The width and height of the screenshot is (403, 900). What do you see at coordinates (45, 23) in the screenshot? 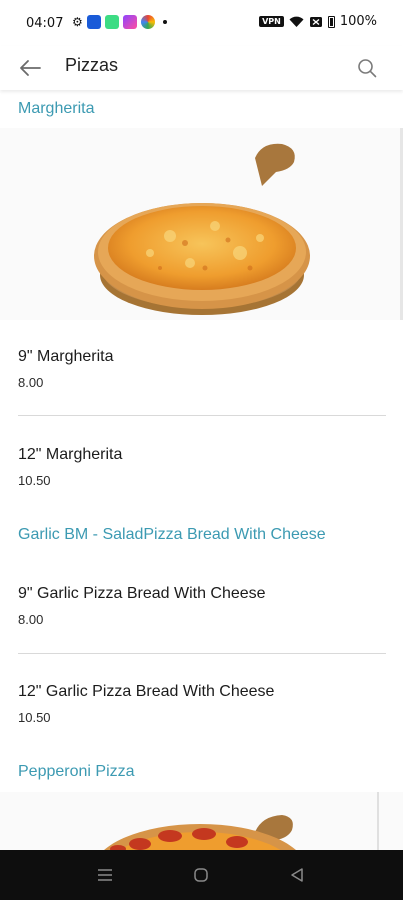
I see `status-time: 04:07` at bounding box center [45, 23].